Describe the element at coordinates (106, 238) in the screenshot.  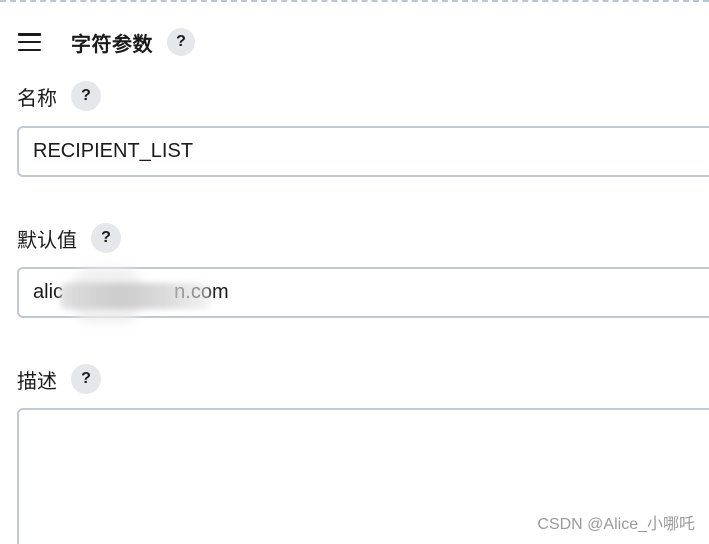
I see `help-button-default-value: ?` at that location.